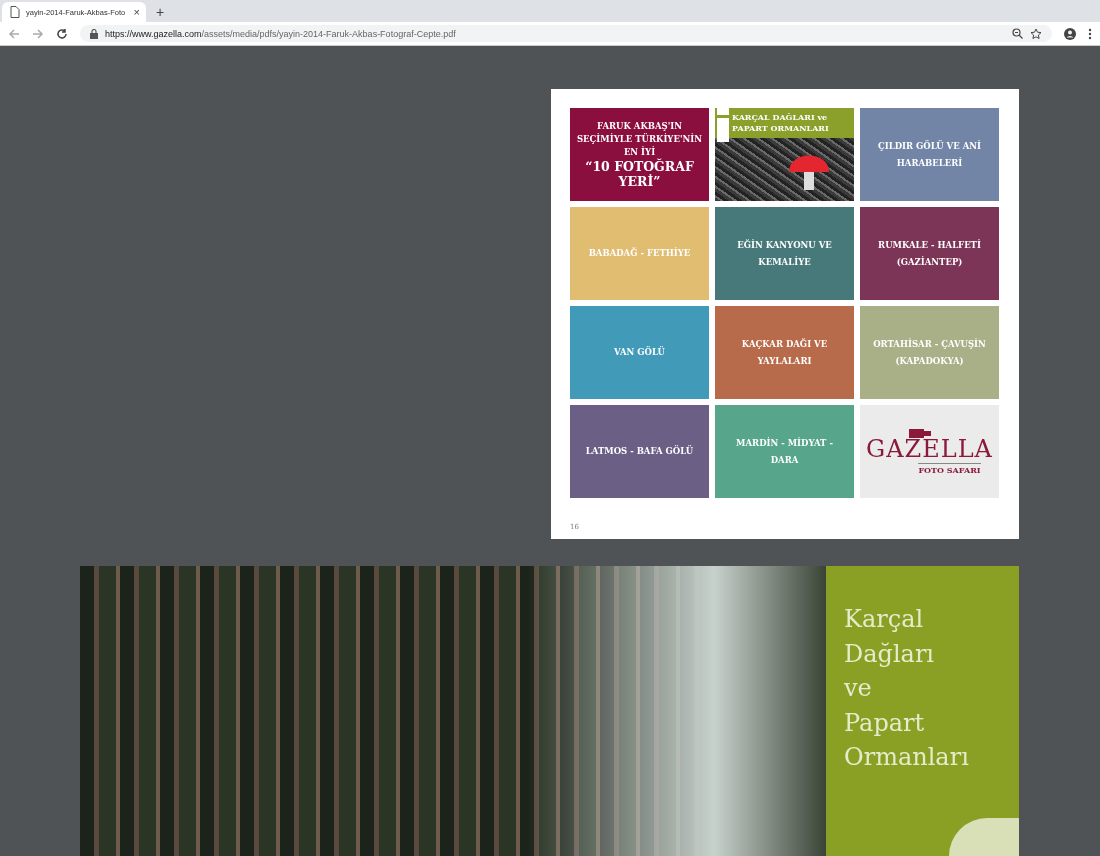 The height and width of the screenshot is (856, 1100). Describe the element at coordinates (1070, 33) in the screenshot. I see `account-icon` at that location.